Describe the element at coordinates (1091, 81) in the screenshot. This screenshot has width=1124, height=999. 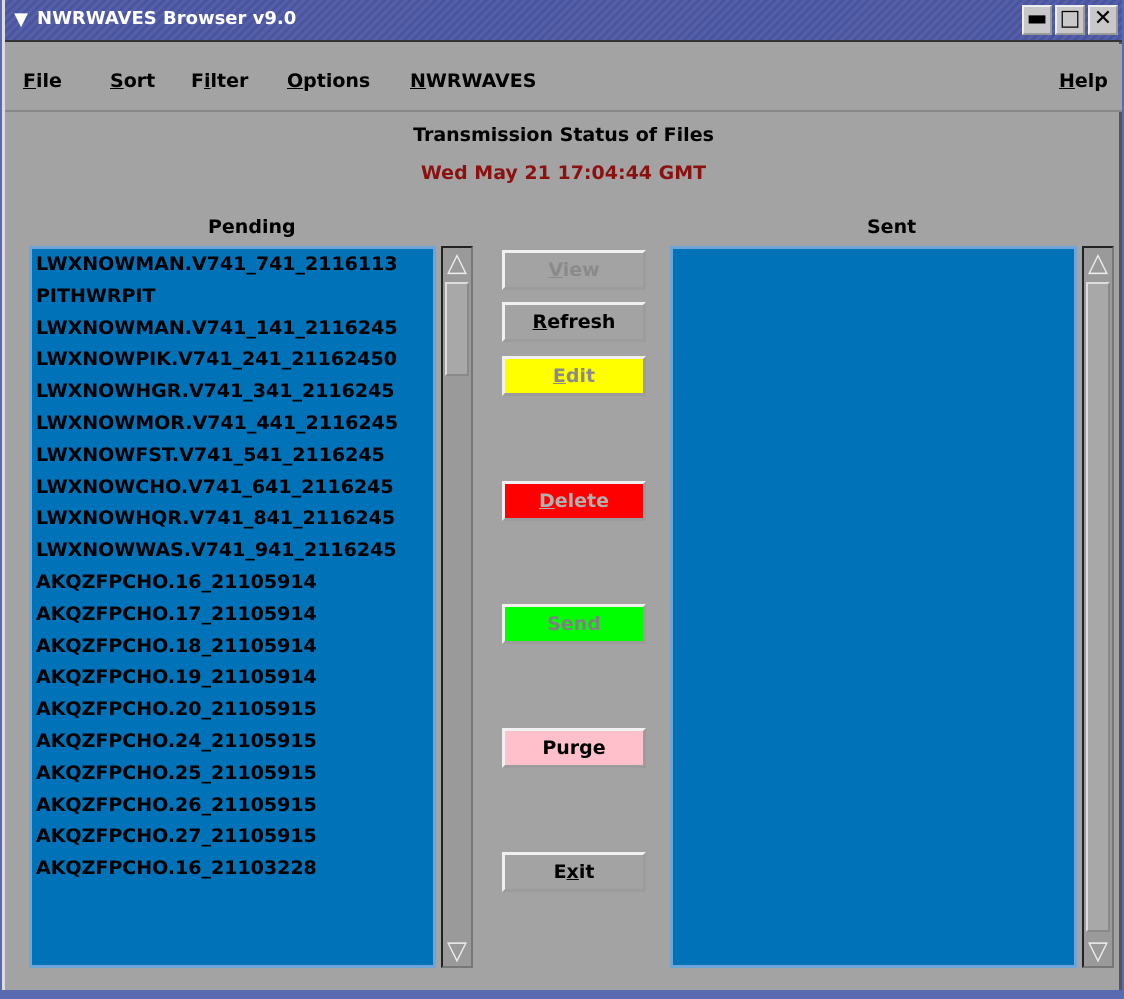
I see `menu-help-label: elp` at that location.